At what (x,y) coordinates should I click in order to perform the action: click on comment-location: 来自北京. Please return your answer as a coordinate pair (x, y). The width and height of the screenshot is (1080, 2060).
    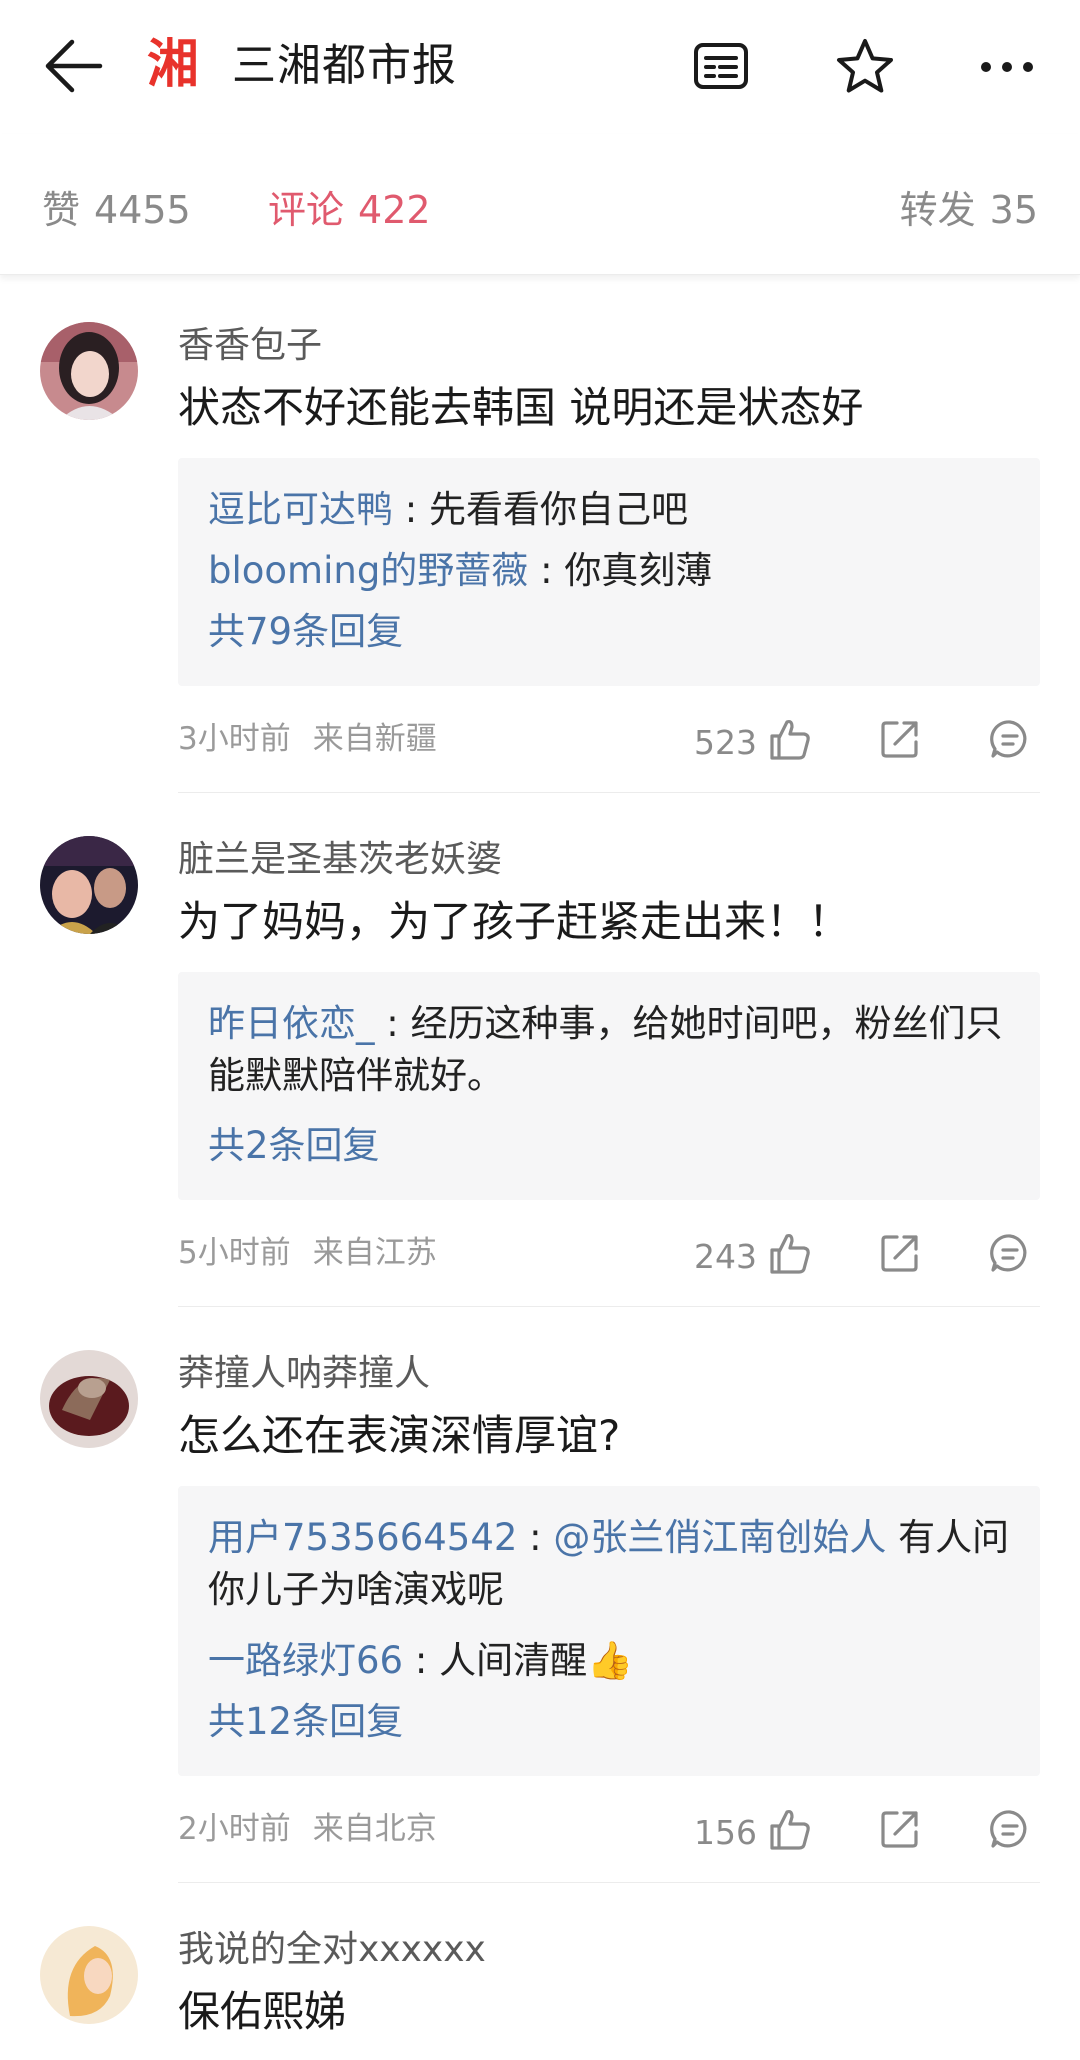
    Looking at the image, I should click on (374, 1829).